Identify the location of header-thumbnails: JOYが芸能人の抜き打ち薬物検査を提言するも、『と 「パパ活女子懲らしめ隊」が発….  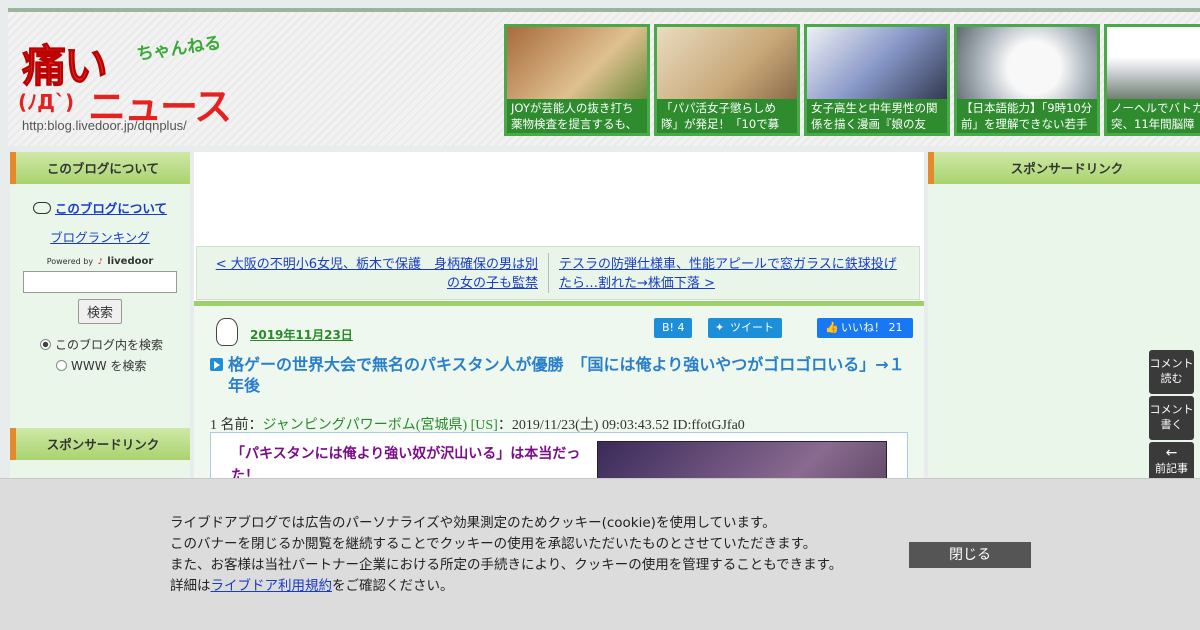
(852, 80).